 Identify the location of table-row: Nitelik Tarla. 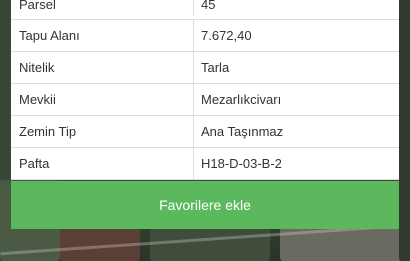
(205, 68).